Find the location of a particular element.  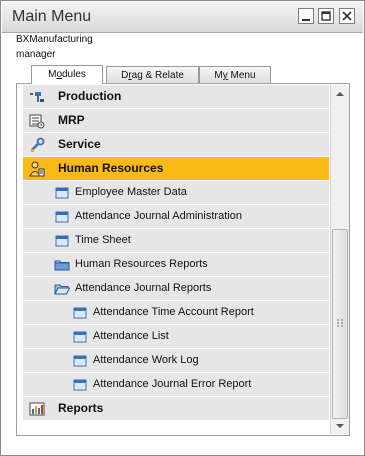

tab-label: dules is located at coordinates (74, 74).